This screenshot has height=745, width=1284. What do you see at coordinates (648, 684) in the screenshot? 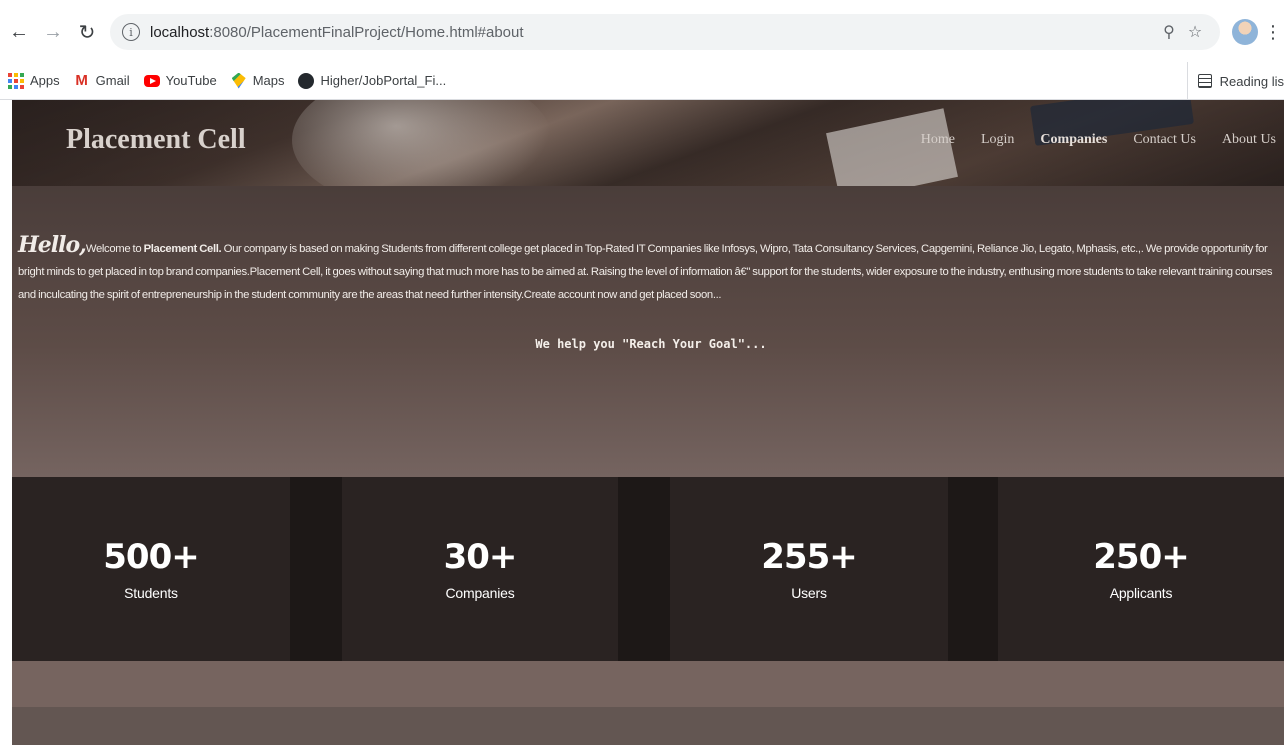
I see `footer-band` at bounding box center [648, 684].